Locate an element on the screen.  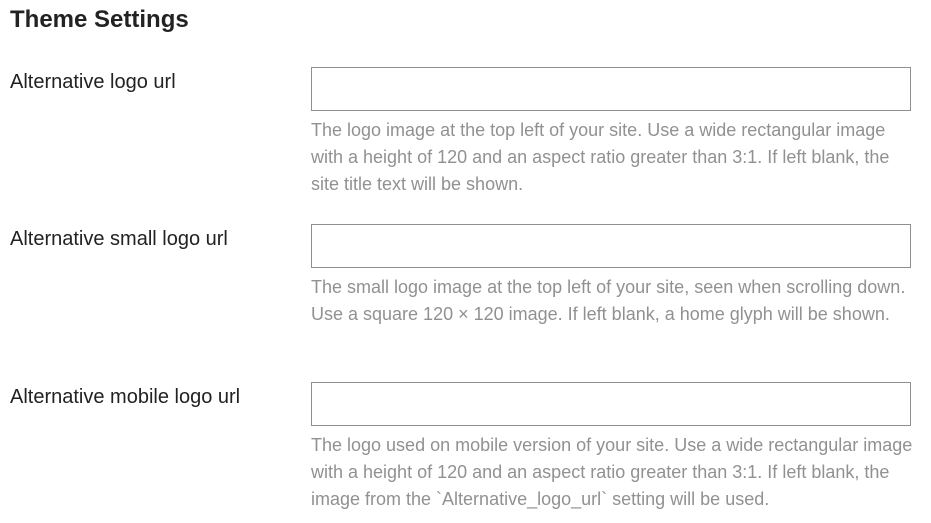
setting-label: Alternative mobile logo url is located at coordinates (125, 397).